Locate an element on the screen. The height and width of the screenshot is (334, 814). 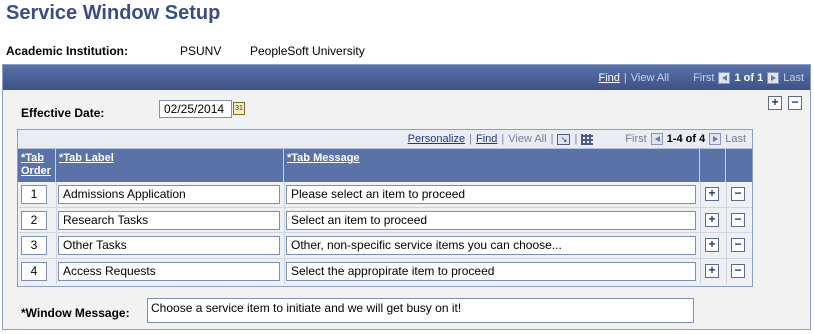
grid-header-row: *Tab Order *Tab Label *Tab Message is located at coordinates (385, 165).